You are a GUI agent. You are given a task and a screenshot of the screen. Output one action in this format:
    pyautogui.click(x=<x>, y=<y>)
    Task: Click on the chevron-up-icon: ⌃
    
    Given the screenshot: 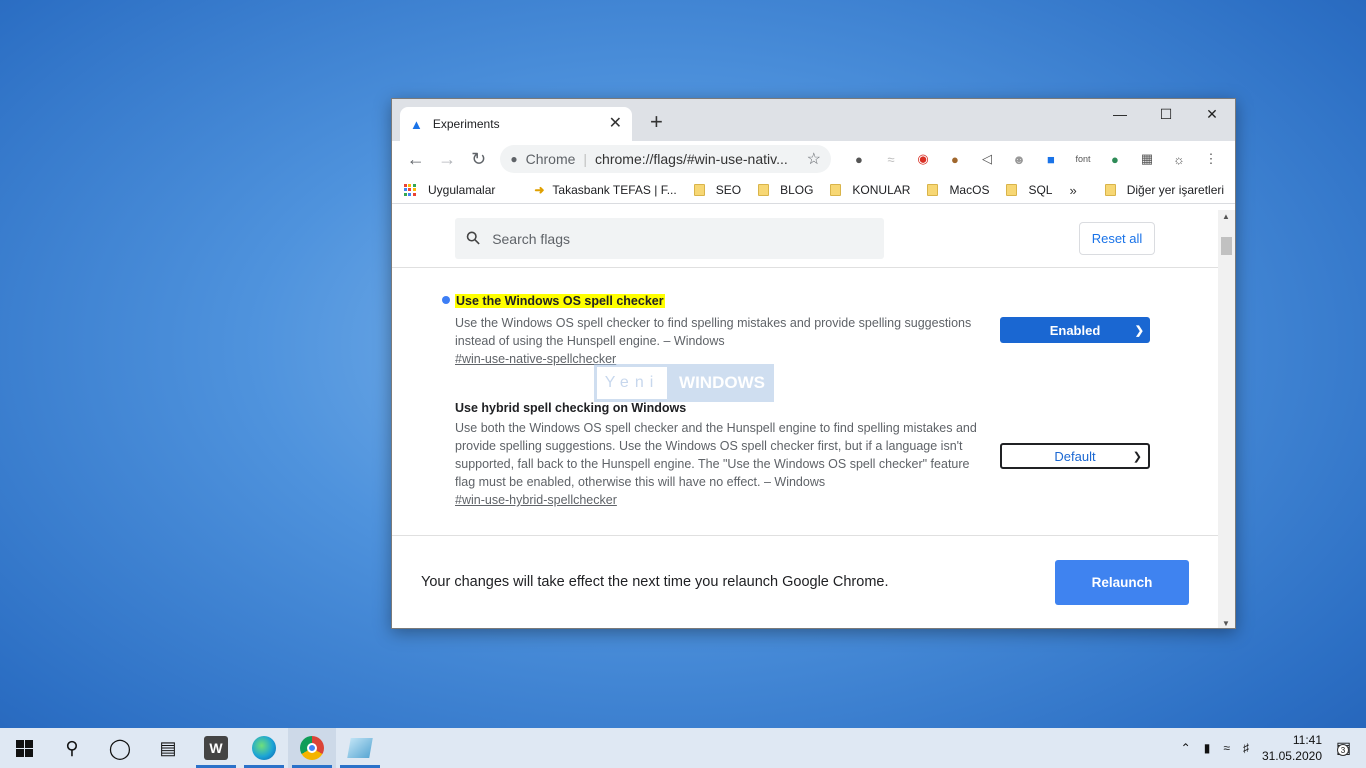 What is the action you would take?
    pyautogui.click(x=1186, y=748)
    